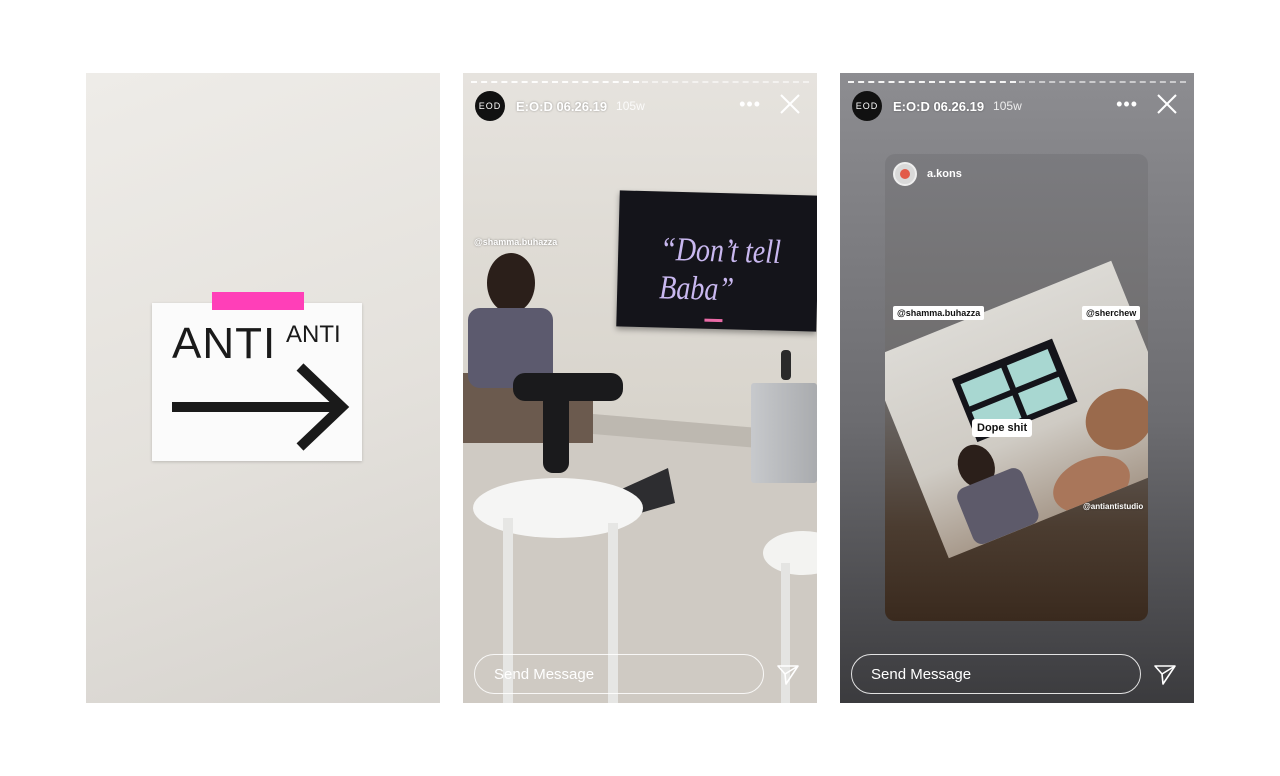  Describe the element at coordinates (1113, 506) in the screenshot. I see `studio-mention: @antiantistudio` at that location.